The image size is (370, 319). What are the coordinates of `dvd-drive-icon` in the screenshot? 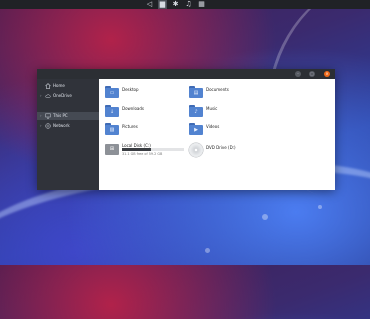 It's located at (196, 150).